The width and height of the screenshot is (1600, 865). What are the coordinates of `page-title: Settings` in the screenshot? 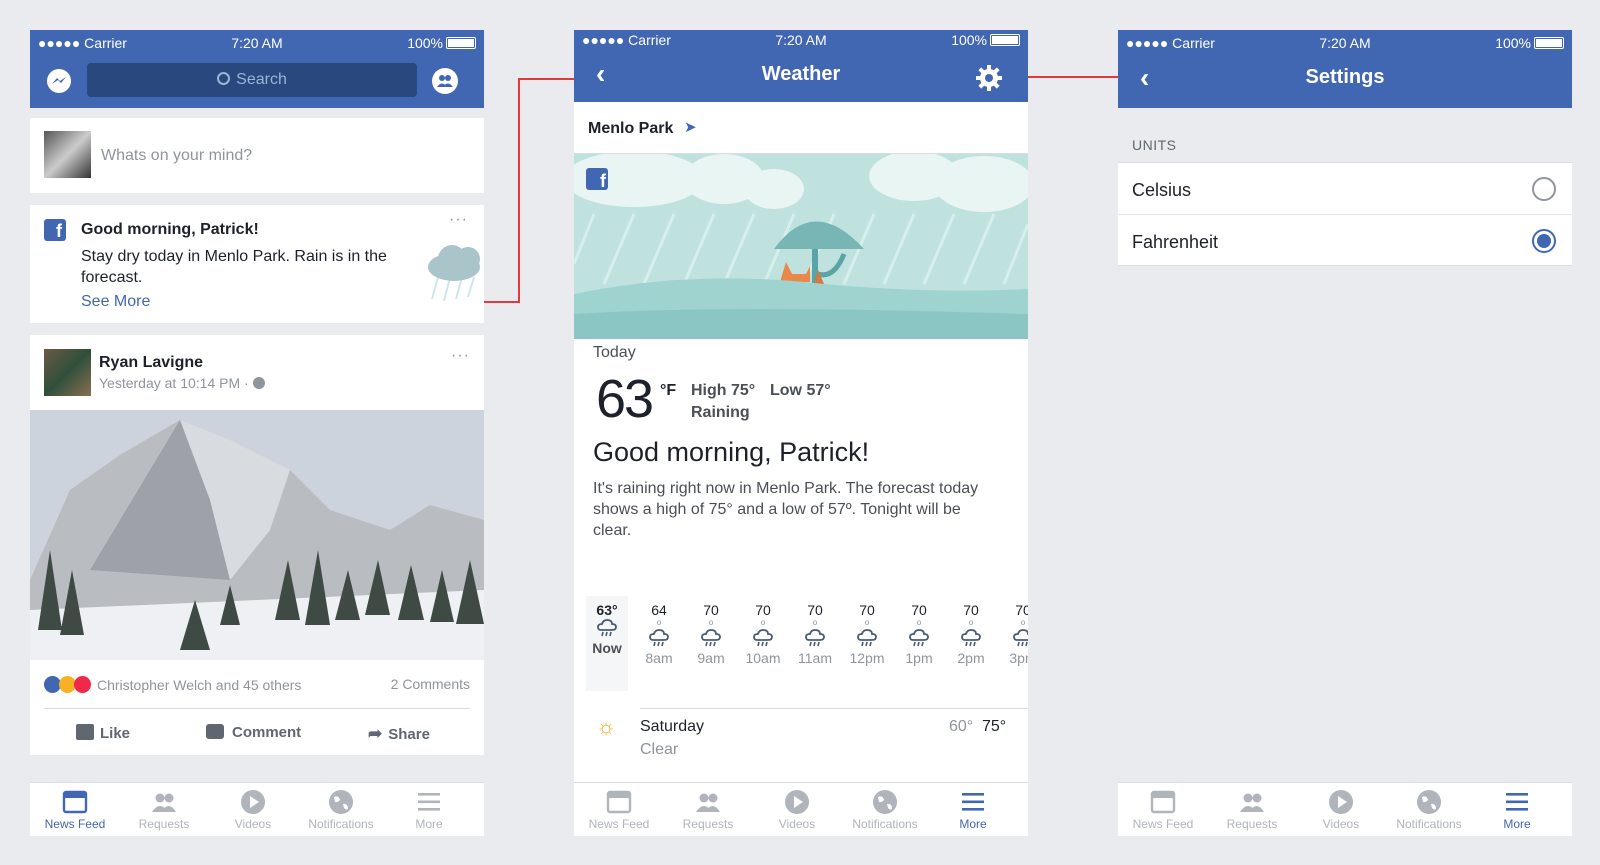 It's located at (1345, 77).